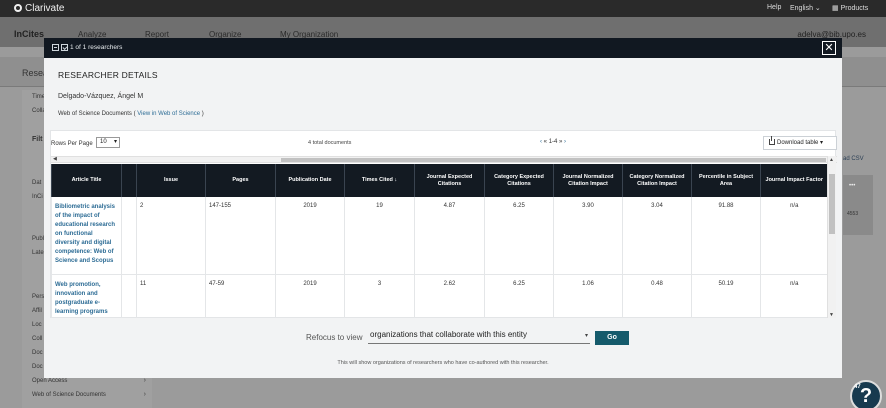 The height and width of the screenshot is (408, 886). I want to click on researcher-name: Delgado-Vázquez, Ángel M, so click(101, 96).